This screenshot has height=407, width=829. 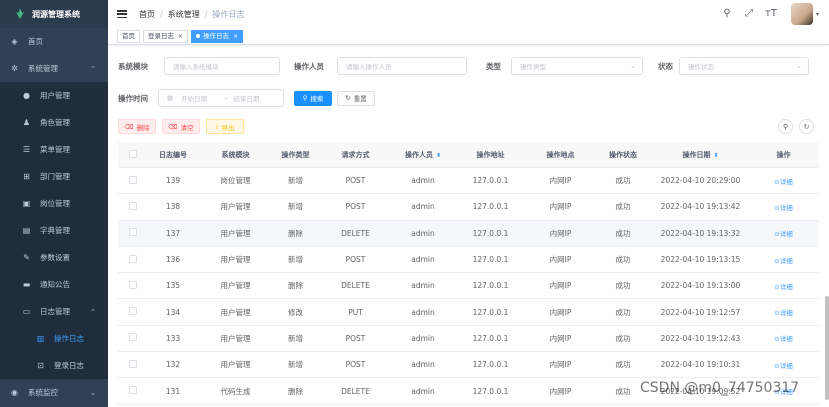 I want to click on table-cell: PUT, so click(x=355, y=312).